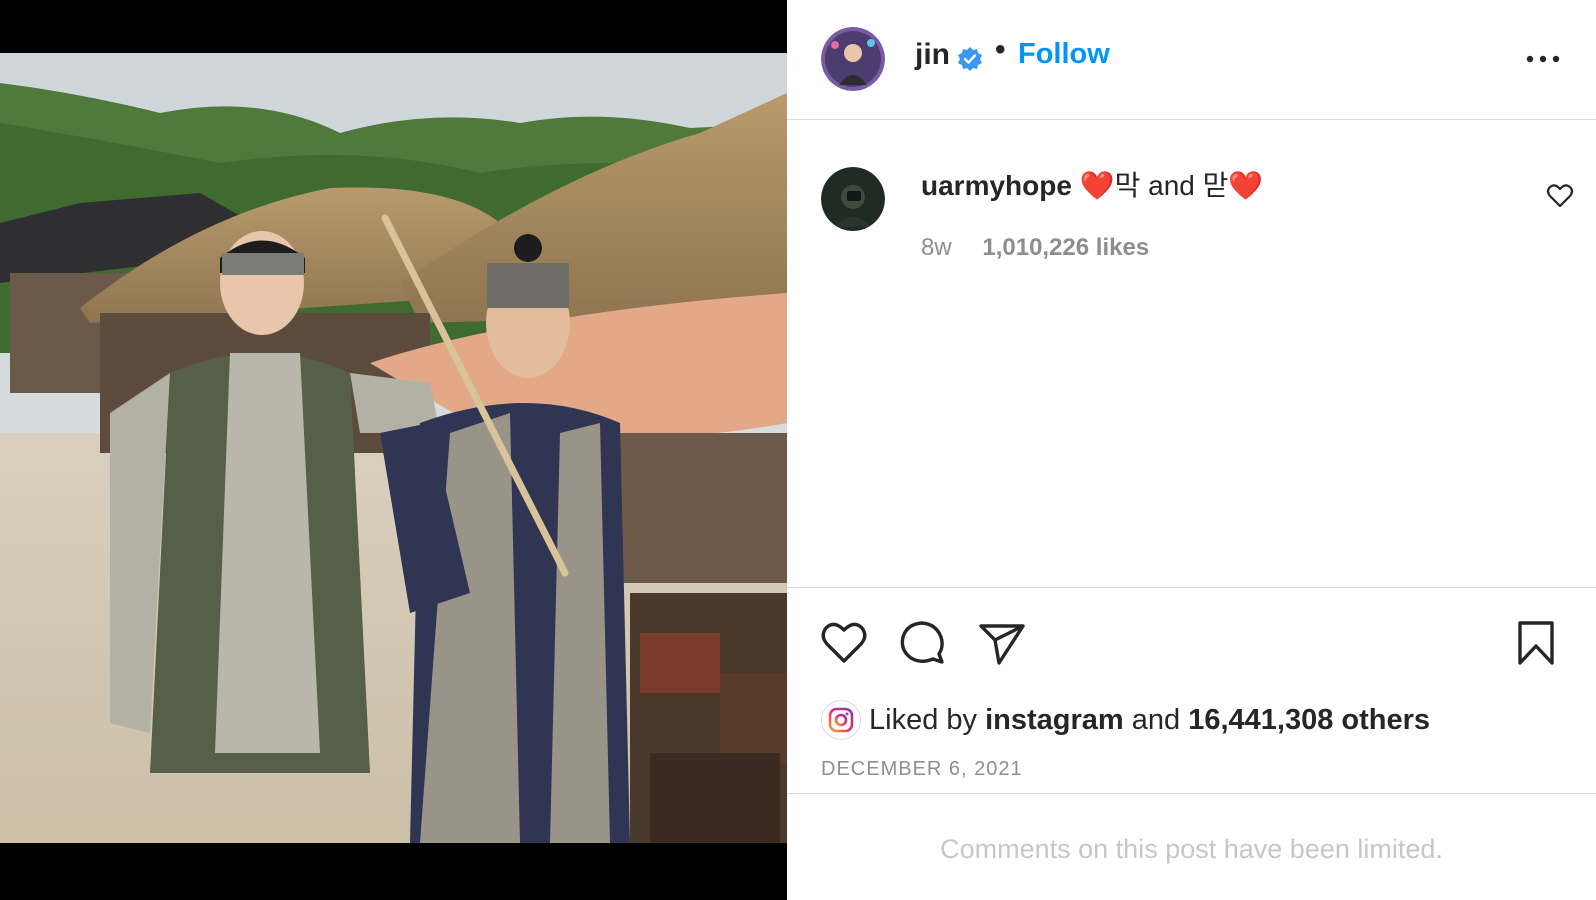 The height and width of the screenshot is (900, 1596). I want to click on more-options-icon, so click(1543, 59).